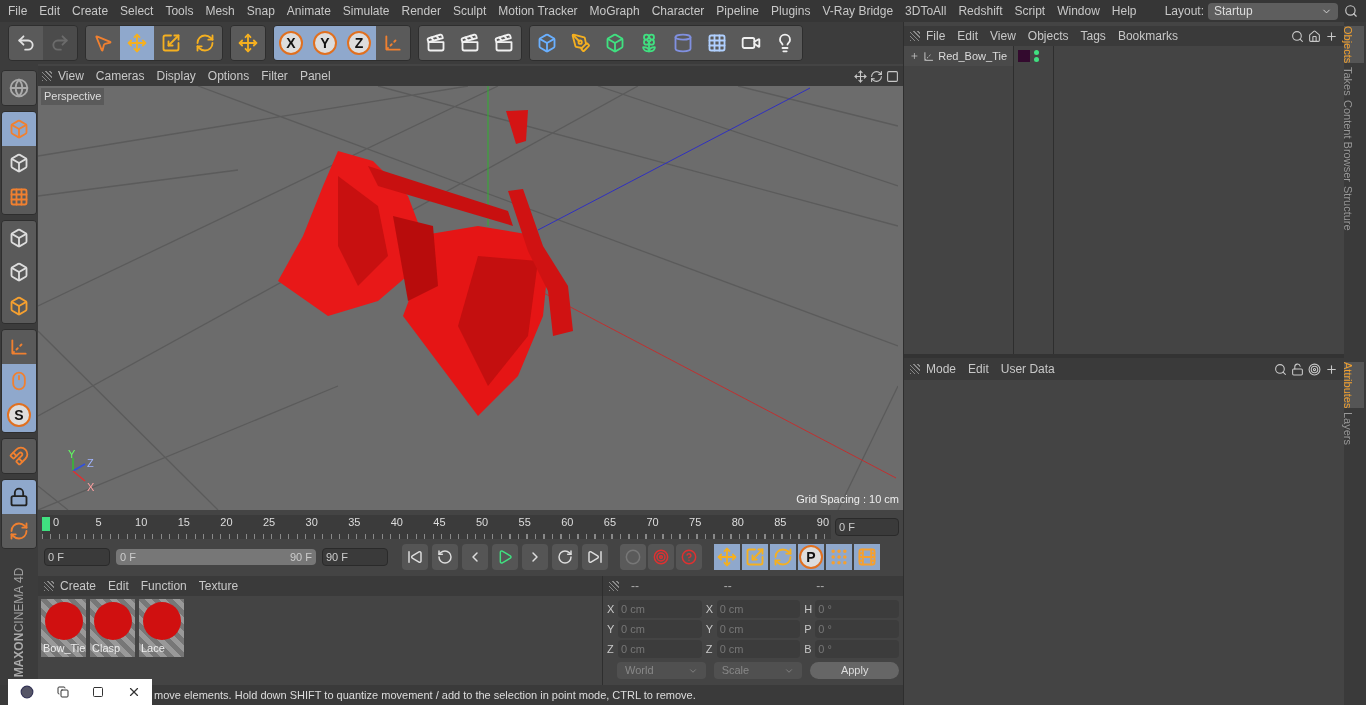  I want to click on polygons-tool-button, so click(19, 306).